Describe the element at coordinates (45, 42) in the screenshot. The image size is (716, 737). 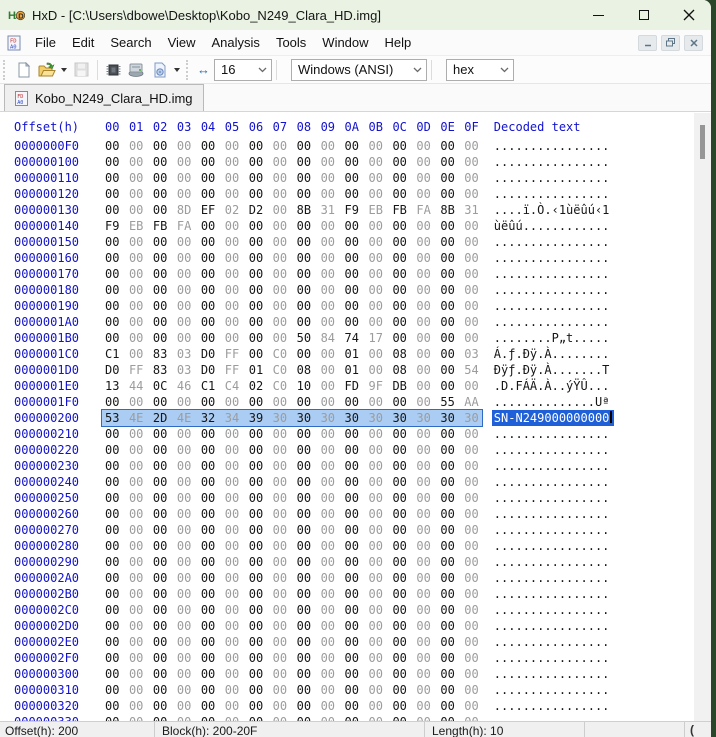
I see `menu-item-file: File` at that location.